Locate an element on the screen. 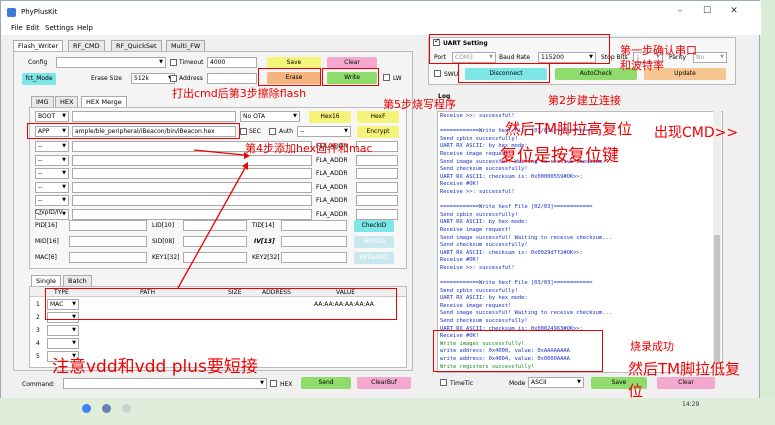 The height and width of the screenshot is (425, 775). arrow-step4-a is located at coordinates (219, 152).